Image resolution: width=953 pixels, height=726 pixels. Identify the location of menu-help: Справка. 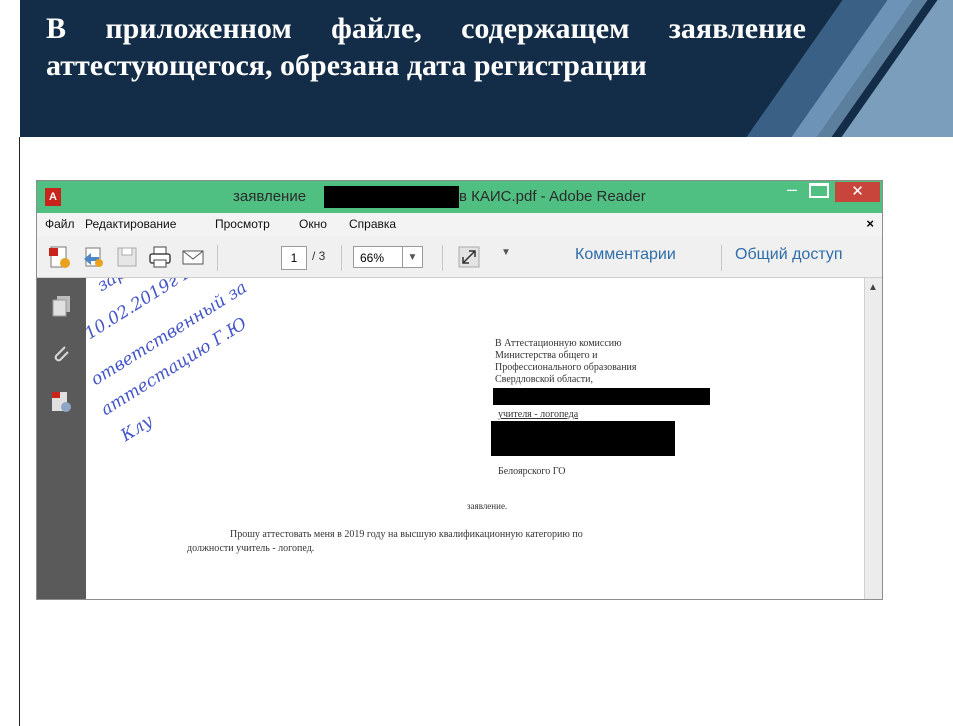
(372, 224).